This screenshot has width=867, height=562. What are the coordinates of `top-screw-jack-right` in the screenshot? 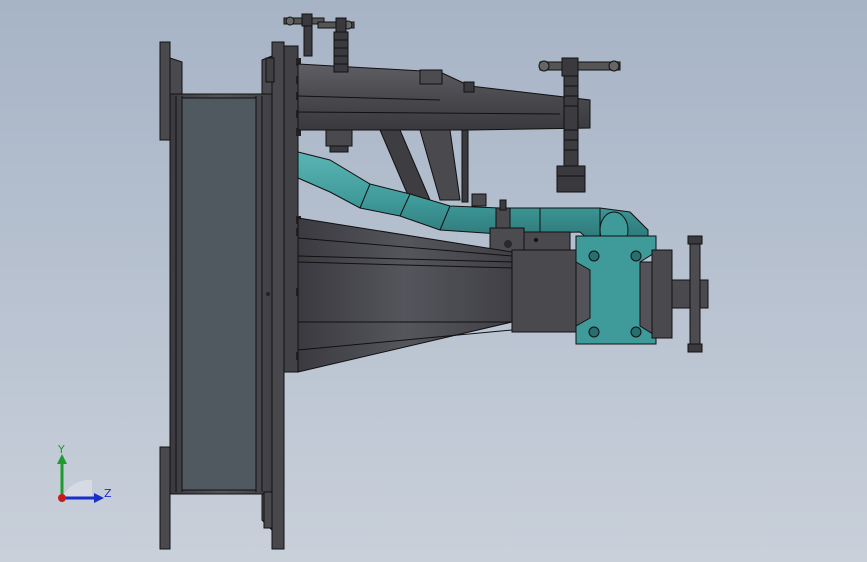 It's located at (336, 45).